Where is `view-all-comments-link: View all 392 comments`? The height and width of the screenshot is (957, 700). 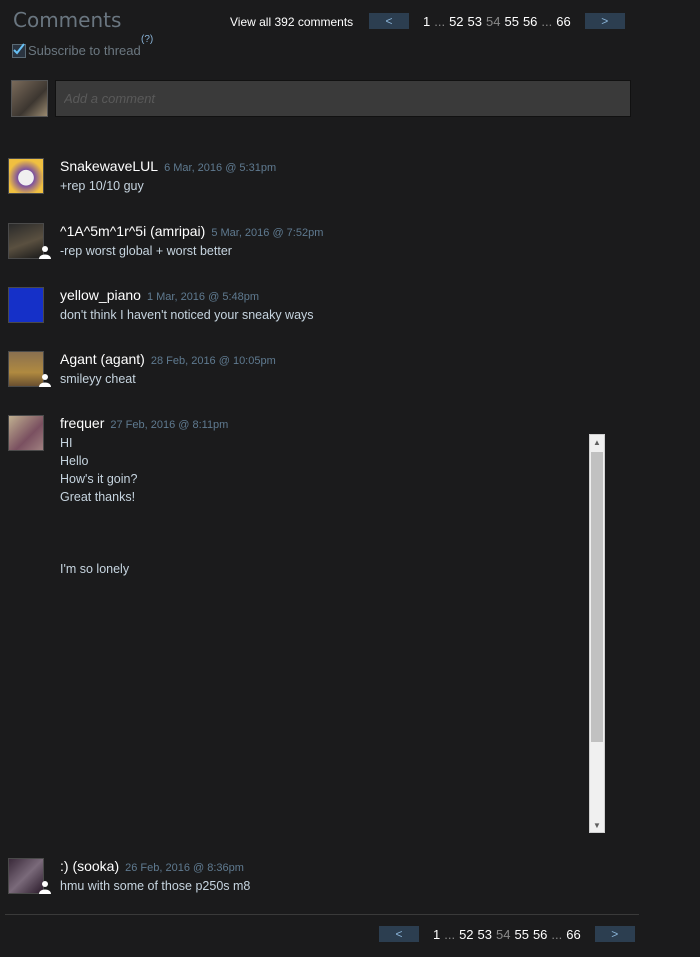
view-all-comments-link: View all 392 comments is located at coordinates (291, 22).